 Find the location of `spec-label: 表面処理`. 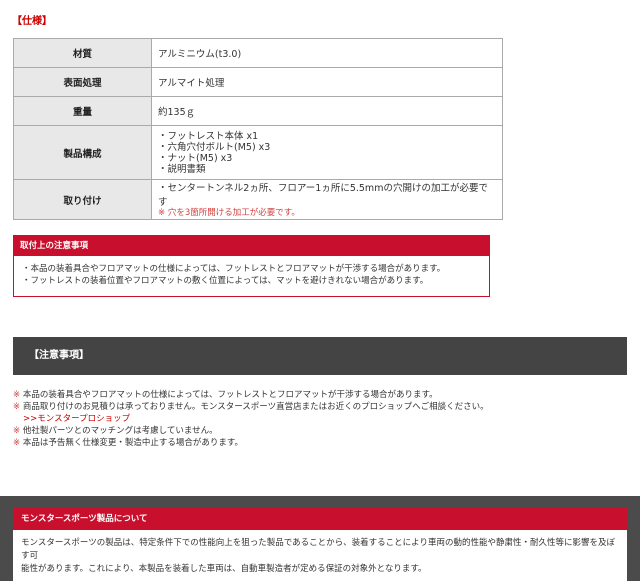

spec-label: 表面処理 is located at coordinates (82, 82).